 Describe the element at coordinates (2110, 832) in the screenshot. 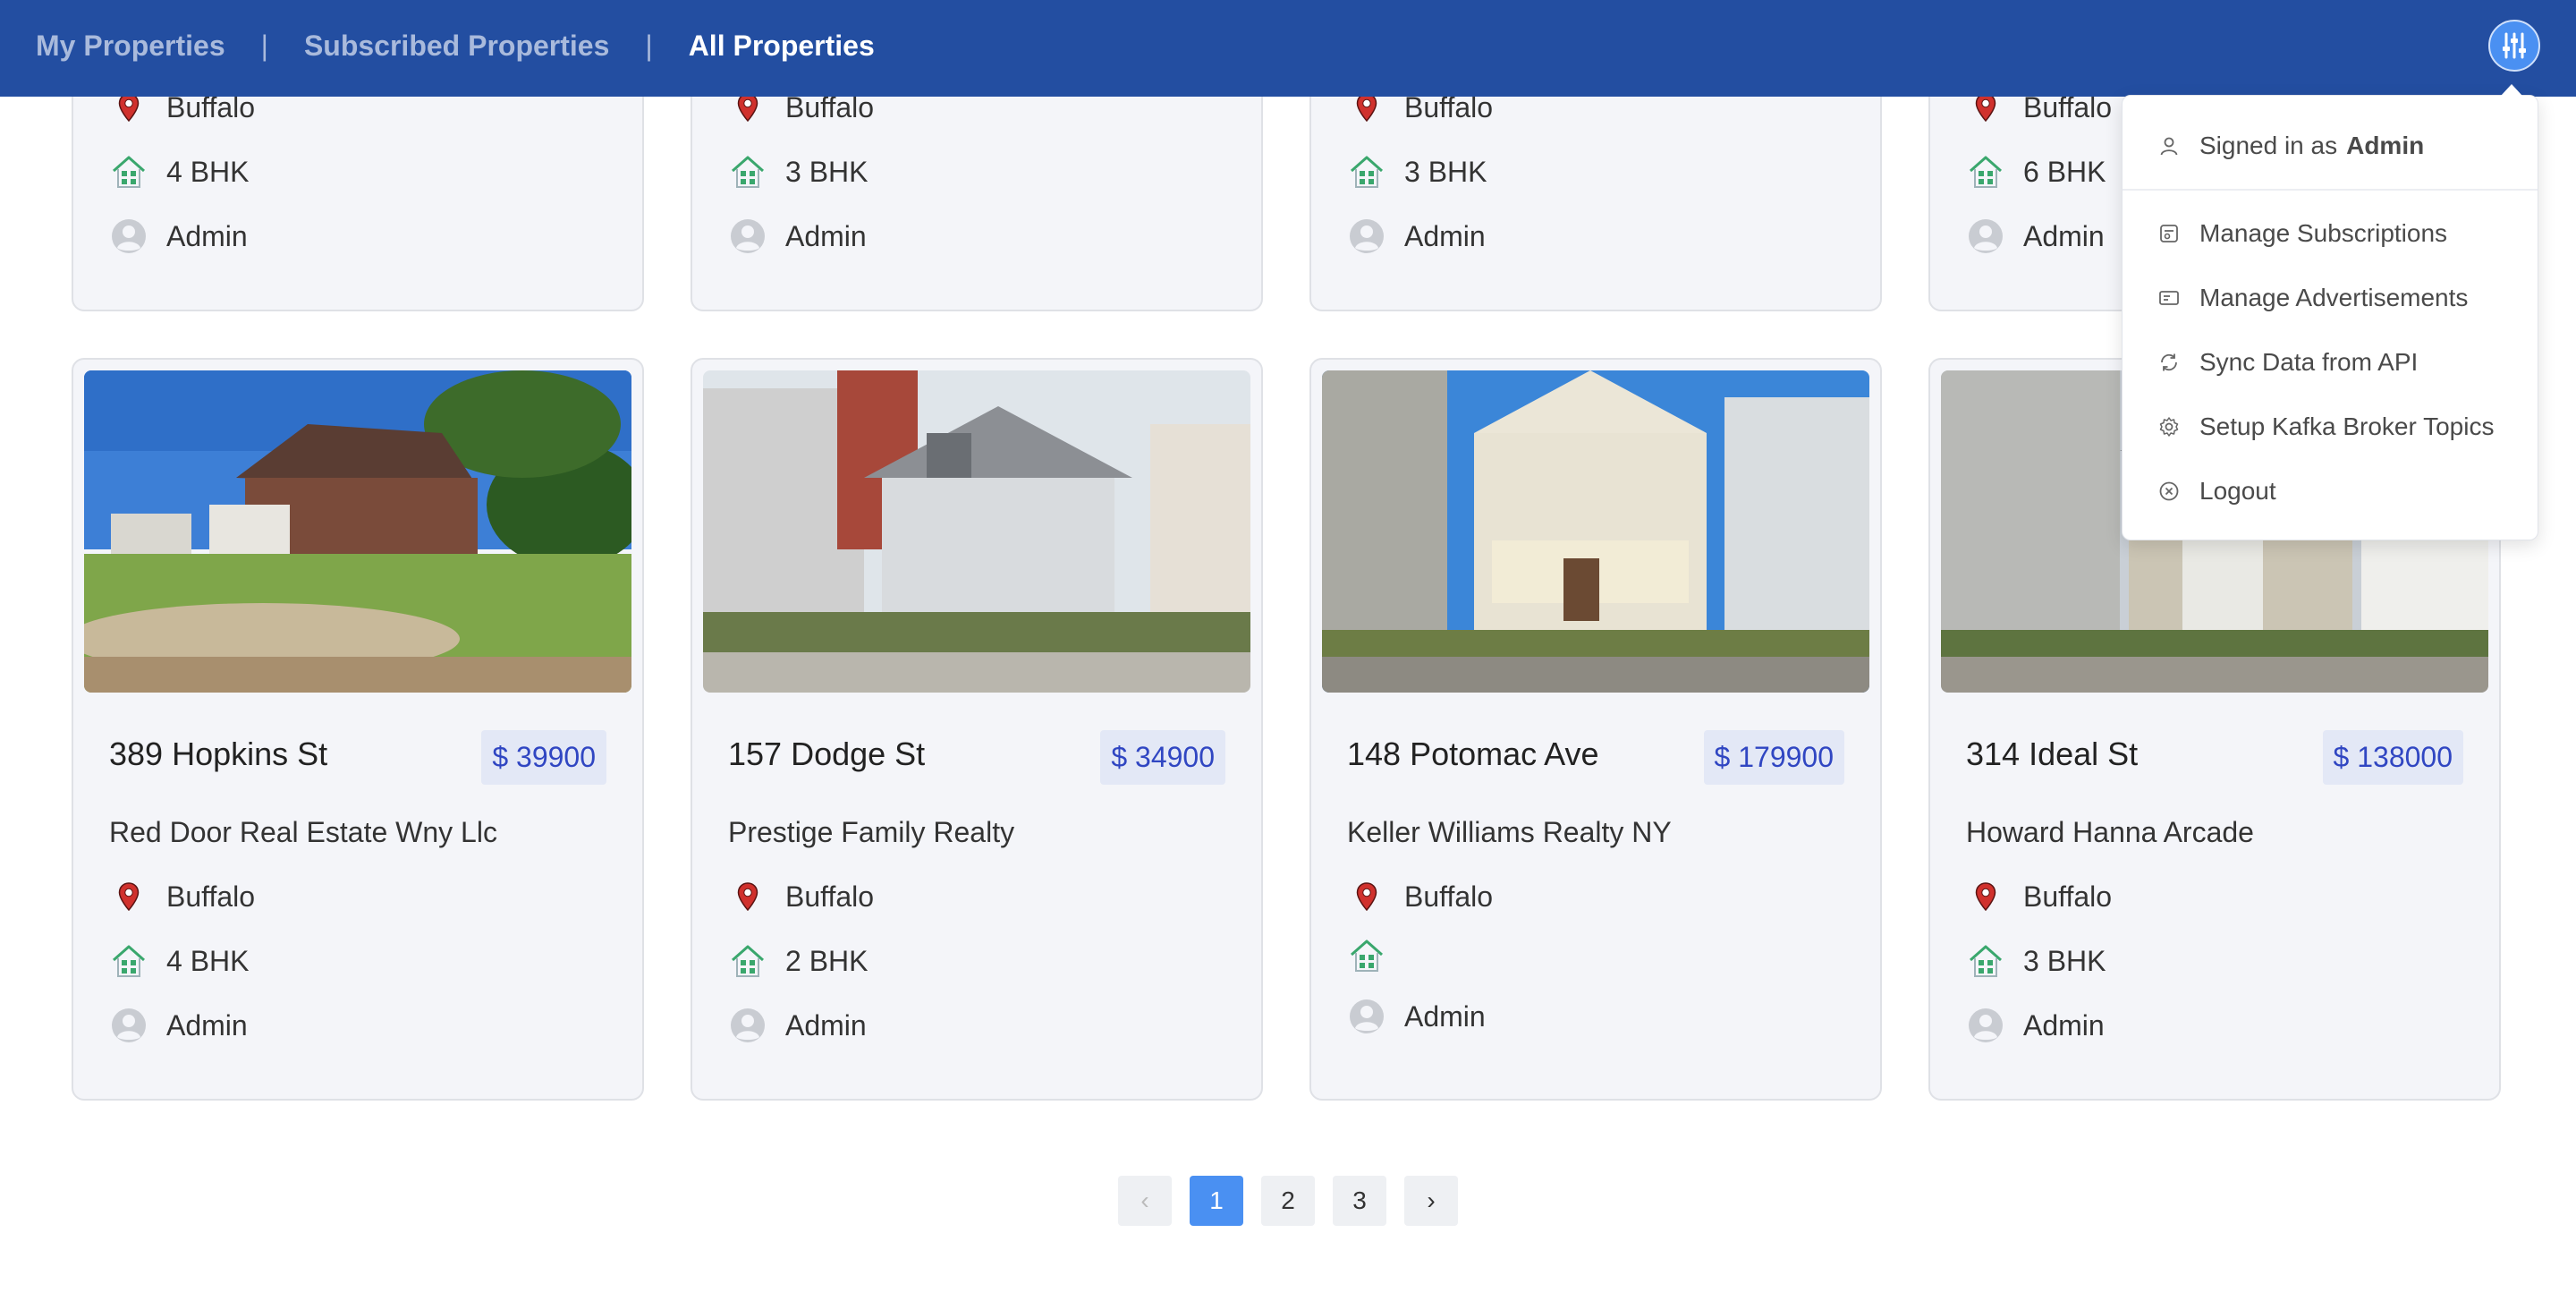

I see `agency-name: Howard Hanna Arcade` at that location.